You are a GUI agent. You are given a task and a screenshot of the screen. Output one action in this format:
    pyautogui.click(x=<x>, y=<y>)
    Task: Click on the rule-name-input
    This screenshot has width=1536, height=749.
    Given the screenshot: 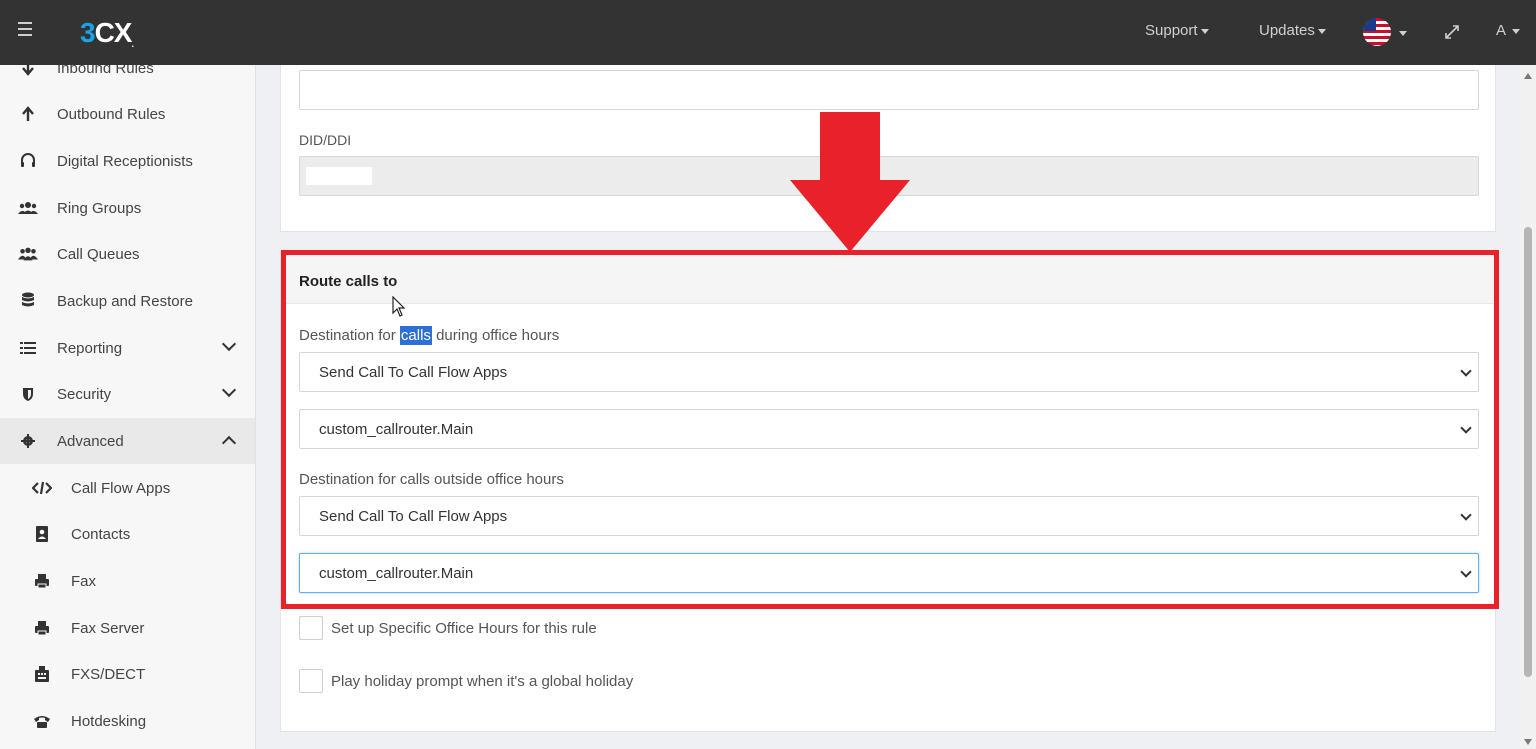 What is the action you would take?
    pyautogui.click(x=889, y=90)
    